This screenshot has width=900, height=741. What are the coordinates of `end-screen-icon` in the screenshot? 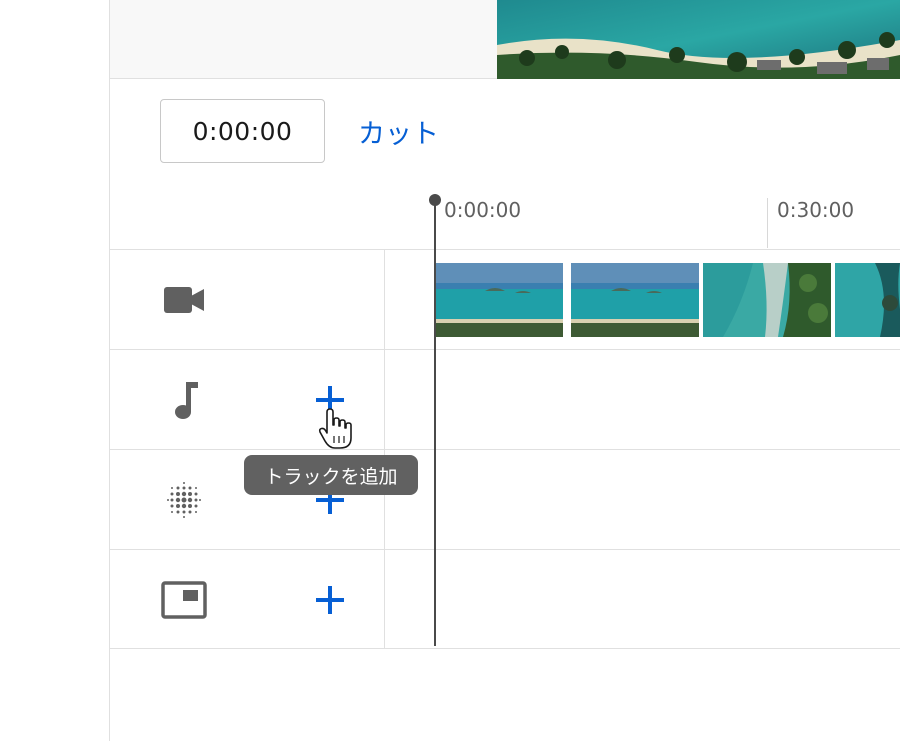 It's located at (184, 600).